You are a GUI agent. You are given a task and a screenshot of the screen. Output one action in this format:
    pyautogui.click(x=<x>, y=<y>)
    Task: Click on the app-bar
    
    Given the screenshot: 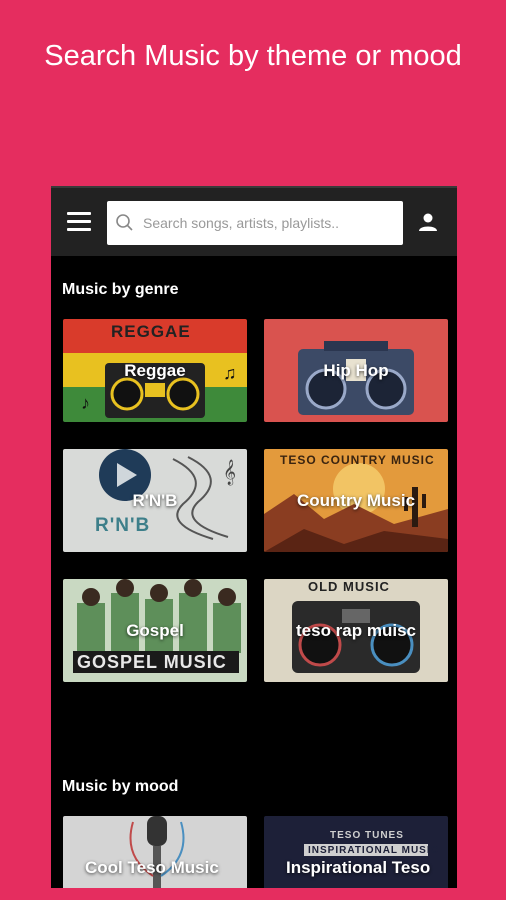 What is the action you would take?
    pyautogui.click(x=254, y=222)
    